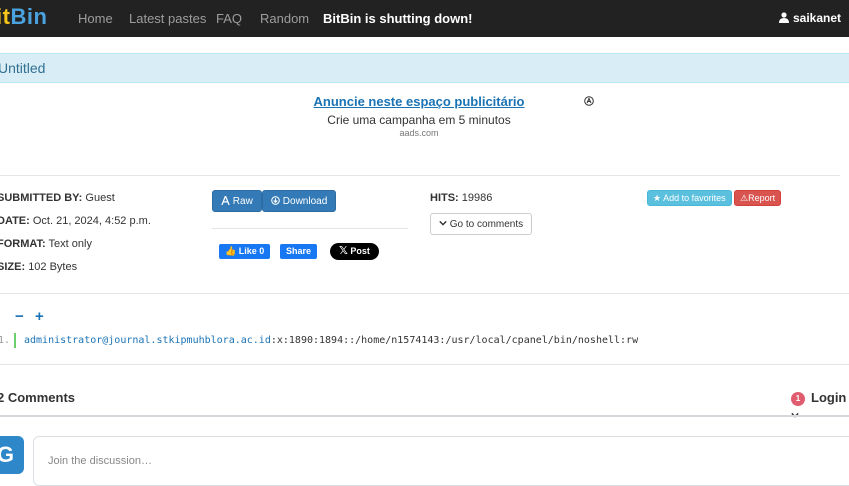 The width and height of the screenshot is (849, 486). What do you see at coordinates (354, 251) in the screenshot?
I see `x-post-button: 𝕏 Post` at bounding box center [354, 251].